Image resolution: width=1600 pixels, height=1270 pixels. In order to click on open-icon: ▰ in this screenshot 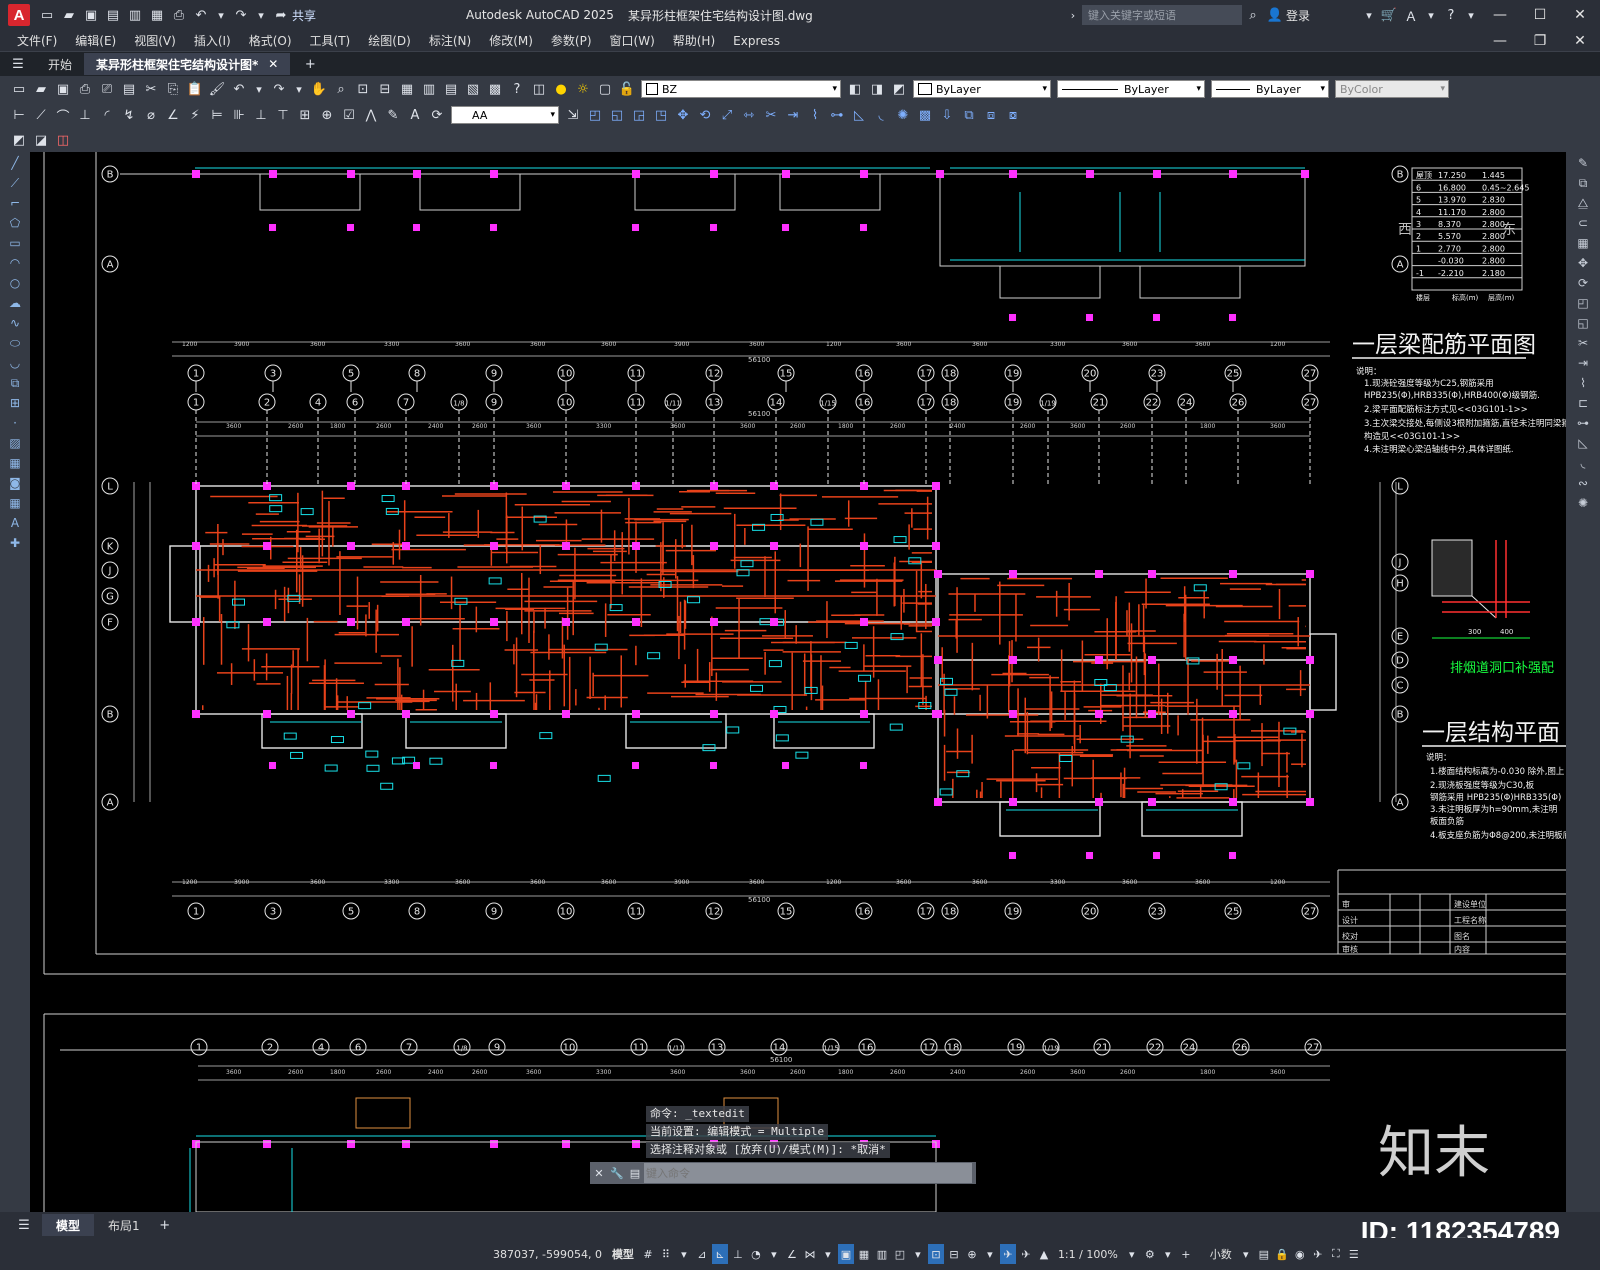, I will do `click(41, 89)`.